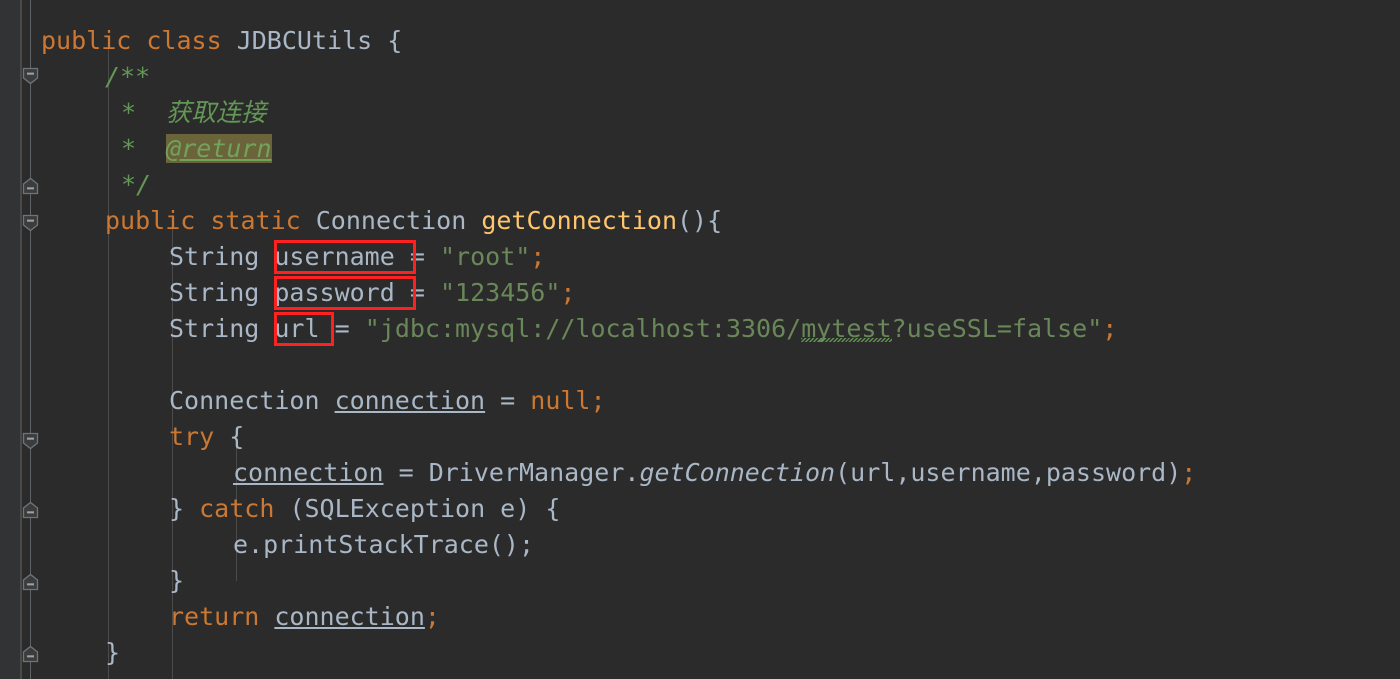 This screenshot has width=1400, height=679. Describe the element at coordinates (255, 220) in the screenshot. I see `keyword-static: static` at that location.